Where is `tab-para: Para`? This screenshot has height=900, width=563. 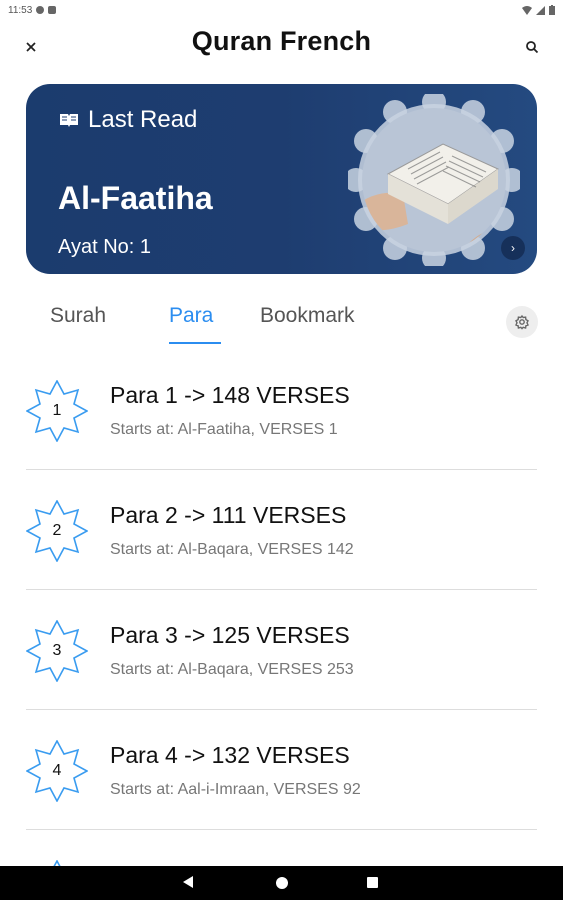
tab-para: Para is located at coordinates (191, 316).